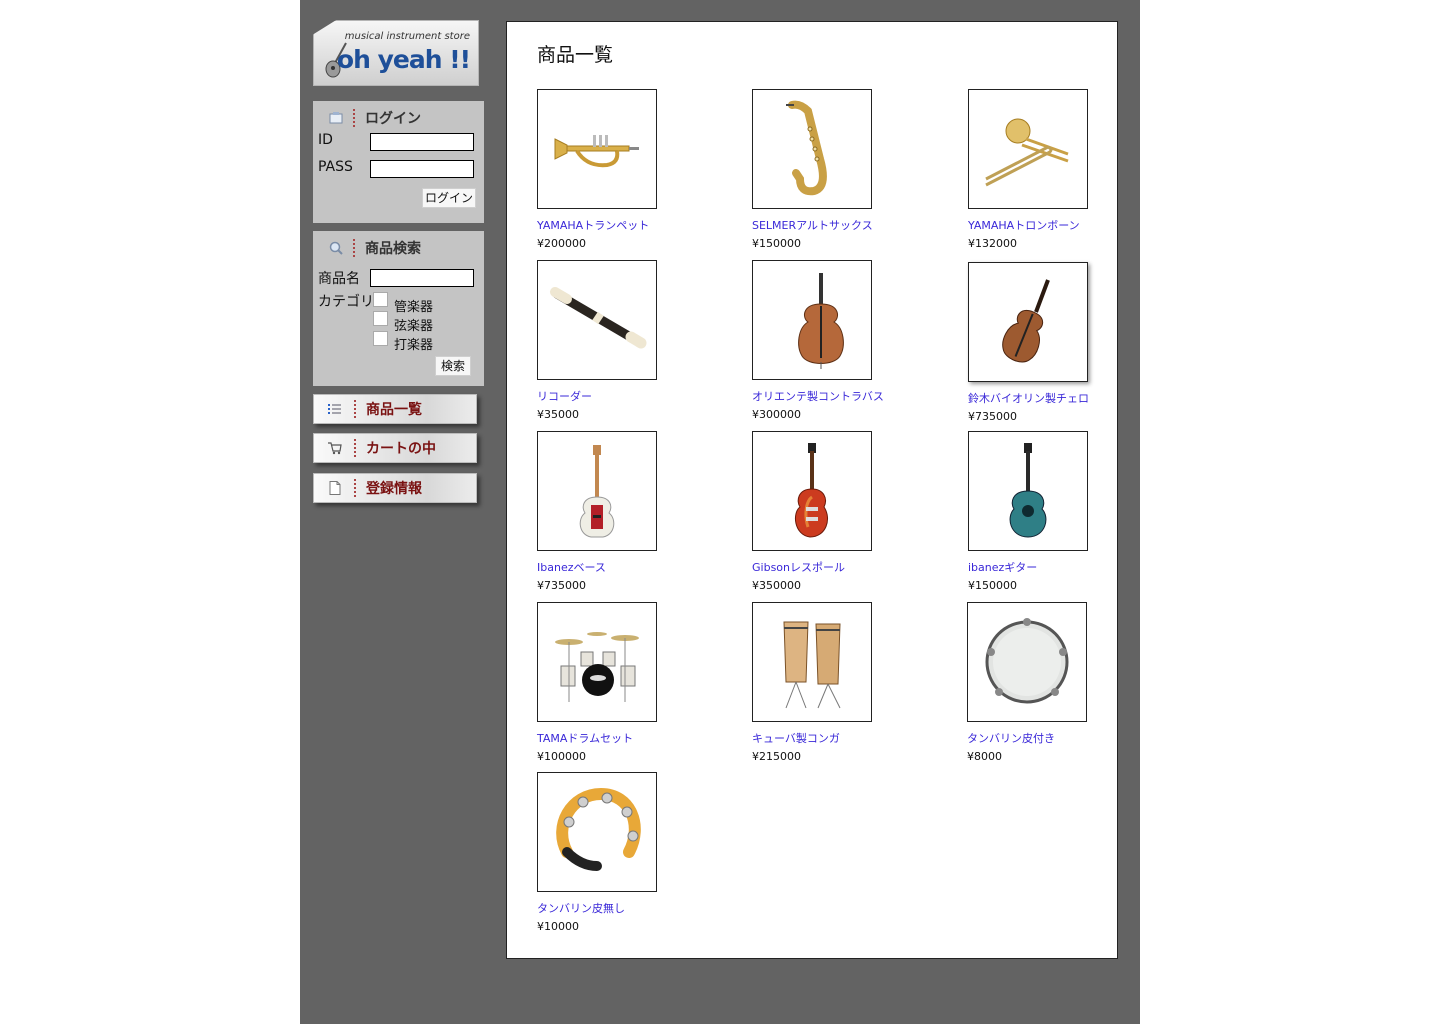 Image resolution: width=1440 pixels, height=1024 pixels. I want to click on les-paul-icon, so click(811, 490).